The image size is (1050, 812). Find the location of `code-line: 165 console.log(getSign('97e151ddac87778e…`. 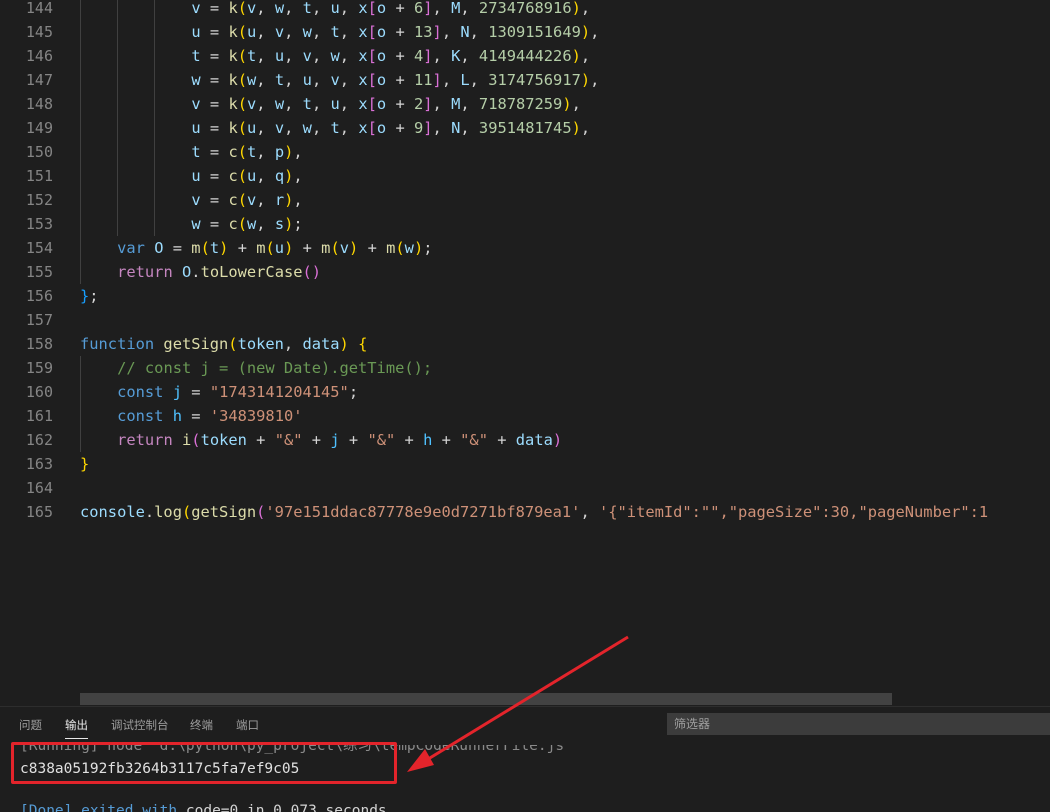

code-line: 165 console.log(getSign('97e151ddac87778e… is located at coordinates (525, 512).